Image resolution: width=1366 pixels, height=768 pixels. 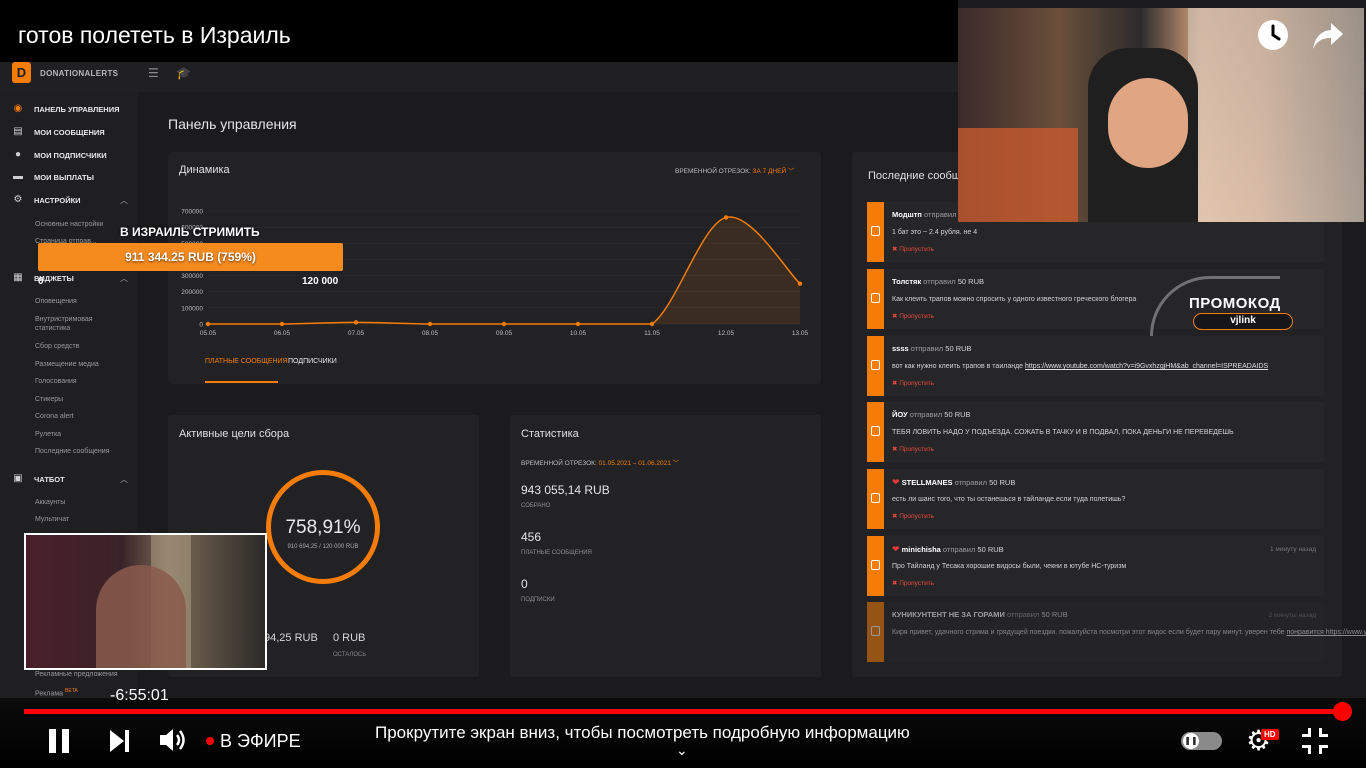 What do you see at coordinates (56, 301) in the screenshot?
I see `sidebar-sub-item: Оповещения` at bounding box center [56, 301].